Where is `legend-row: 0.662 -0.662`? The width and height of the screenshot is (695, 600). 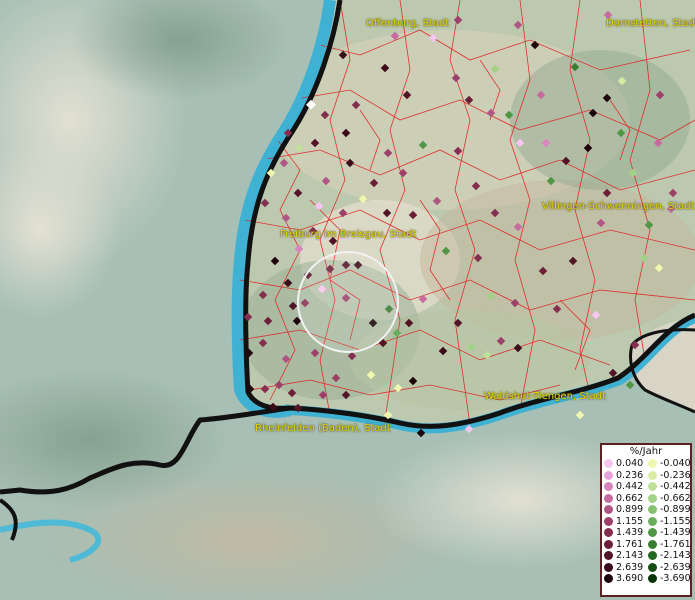 legend-row: 0.662 -0.662 is located at coordinates (646, 498).